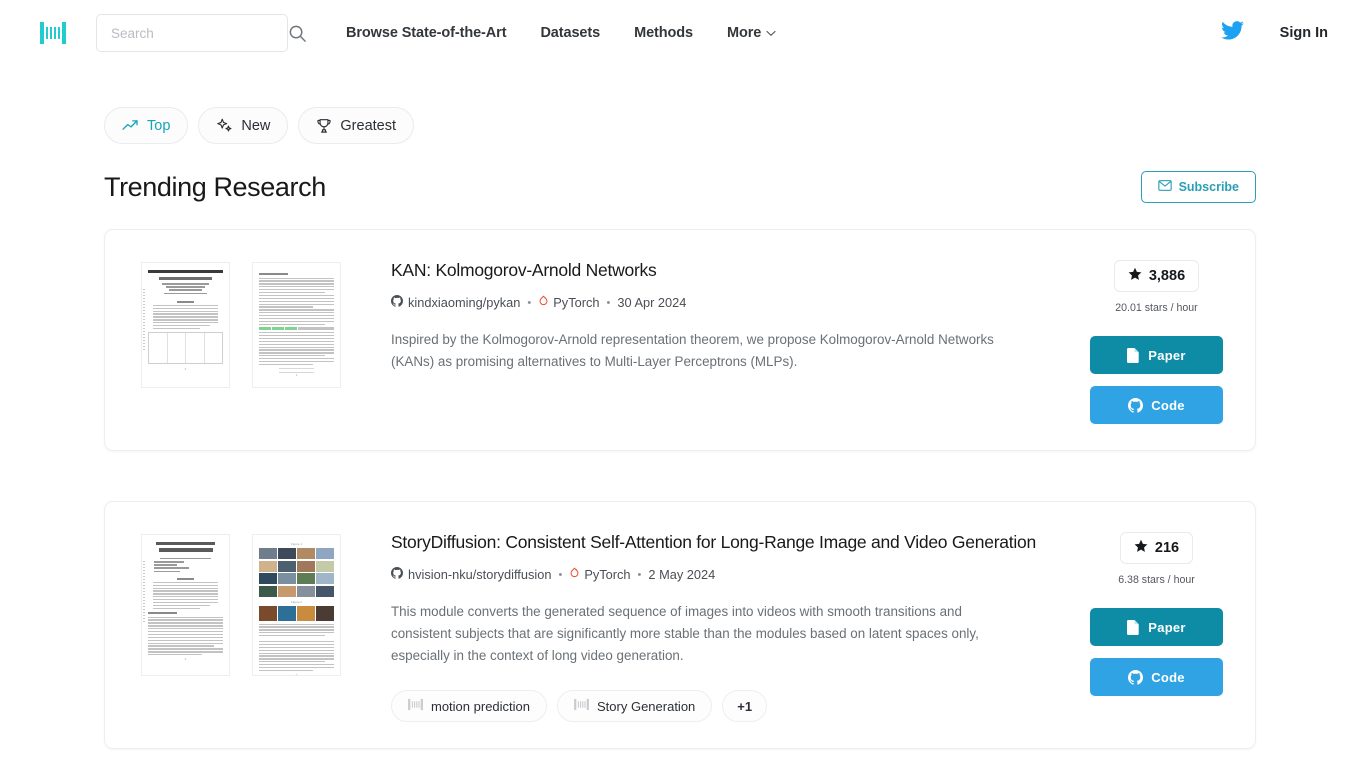 The height and width of the screenshot is (764, 1360). What do you see at coordinates (324, 126) in the screenshot?
I see `trophy-icon` at bounding box center [324, 126].